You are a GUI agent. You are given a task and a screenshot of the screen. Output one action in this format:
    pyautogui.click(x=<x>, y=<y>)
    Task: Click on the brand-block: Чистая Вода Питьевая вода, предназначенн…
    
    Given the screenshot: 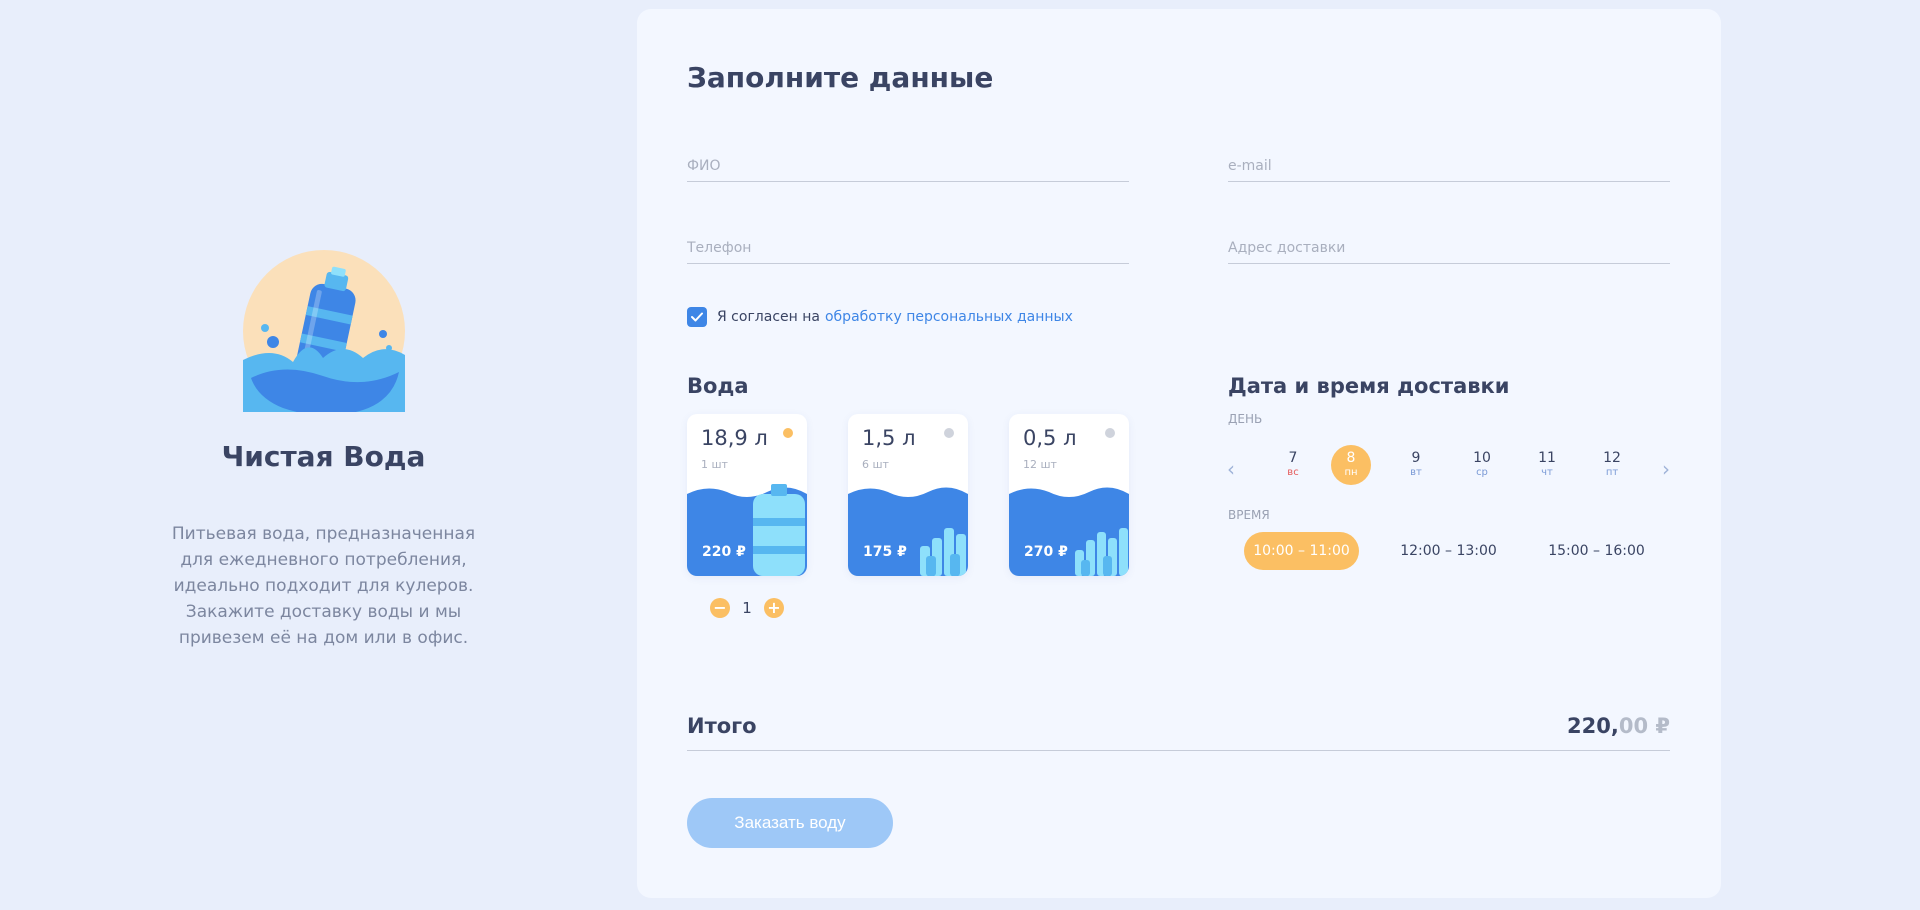 What is the action you would take?
    pyautogui.click(x=323, y=450)
    